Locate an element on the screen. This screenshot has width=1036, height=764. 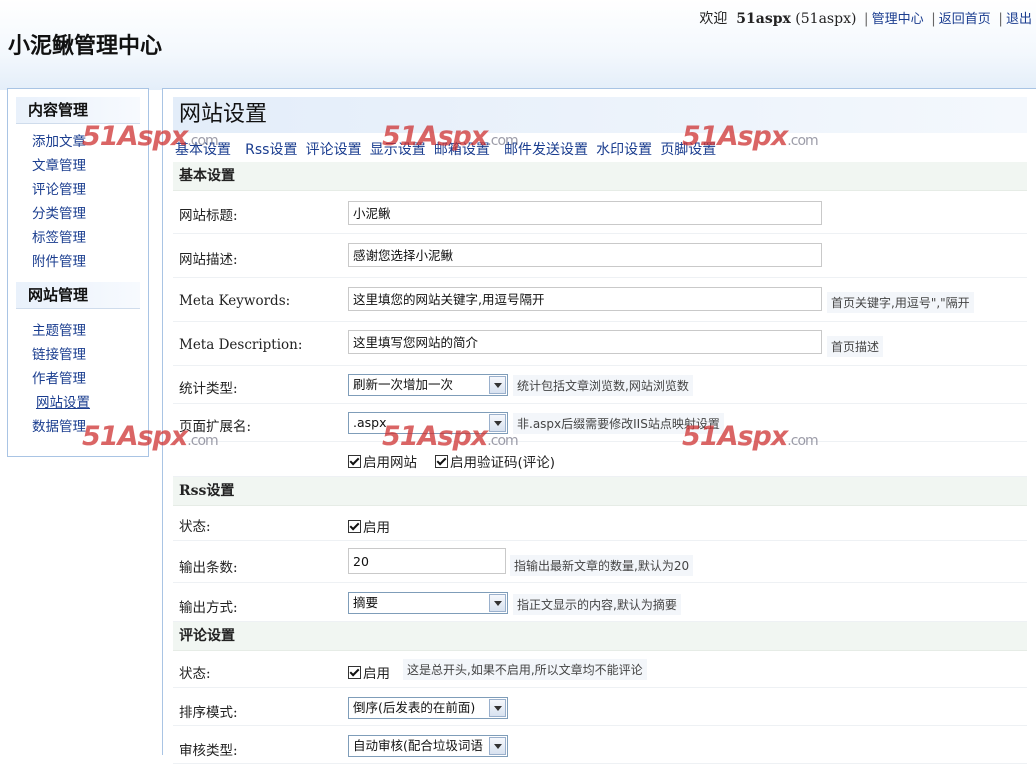
row-comment-status: 状态: 启用 这是总开头,如果不启用,所以文章均不能评论 is located at coordinates (600, 669).